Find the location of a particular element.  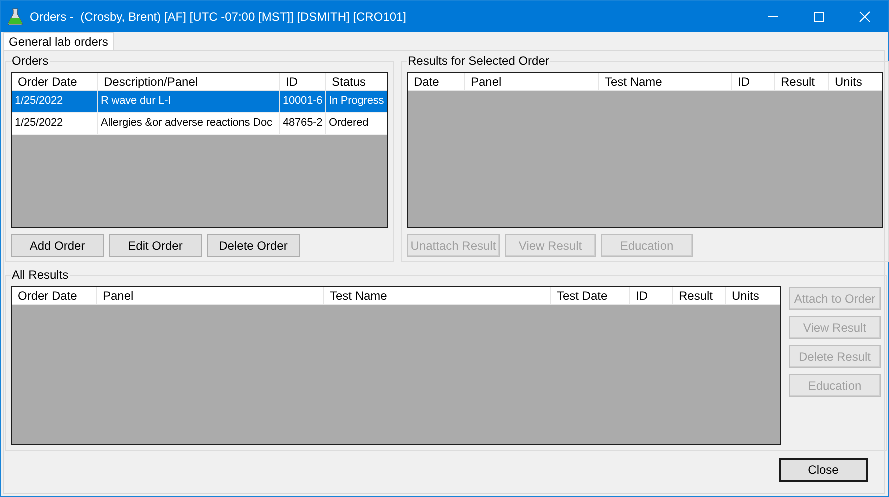

column-header: Status is located at coordinates (356, 81).